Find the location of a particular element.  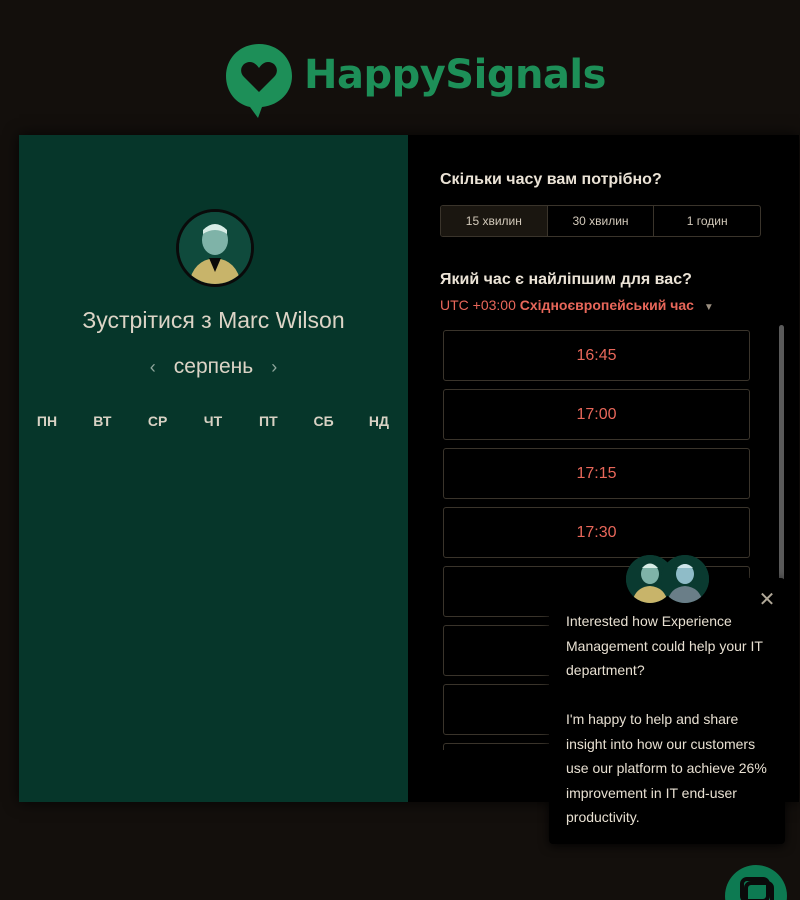

chevron-left-icon: ‹ is located at coordinates (153, 367).